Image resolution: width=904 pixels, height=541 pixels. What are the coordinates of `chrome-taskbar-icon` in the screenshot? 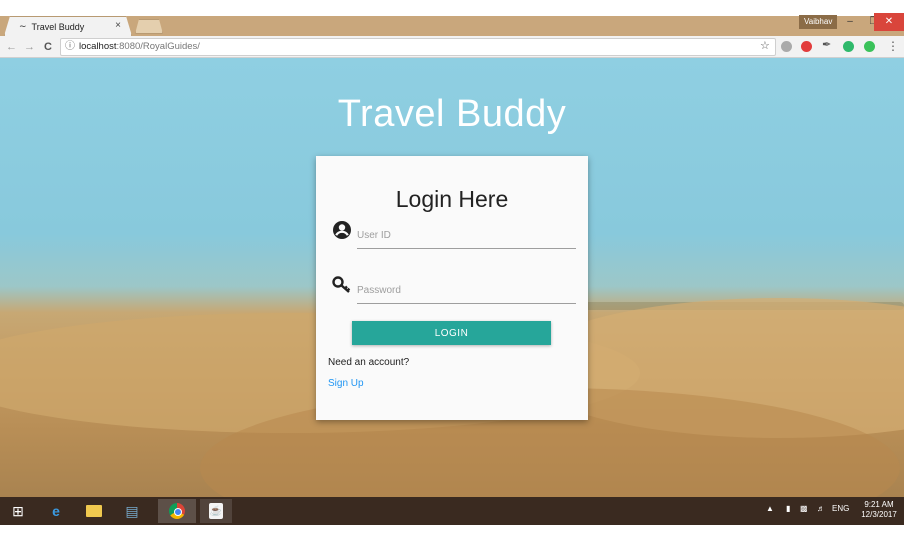 It's located at (177, 511).